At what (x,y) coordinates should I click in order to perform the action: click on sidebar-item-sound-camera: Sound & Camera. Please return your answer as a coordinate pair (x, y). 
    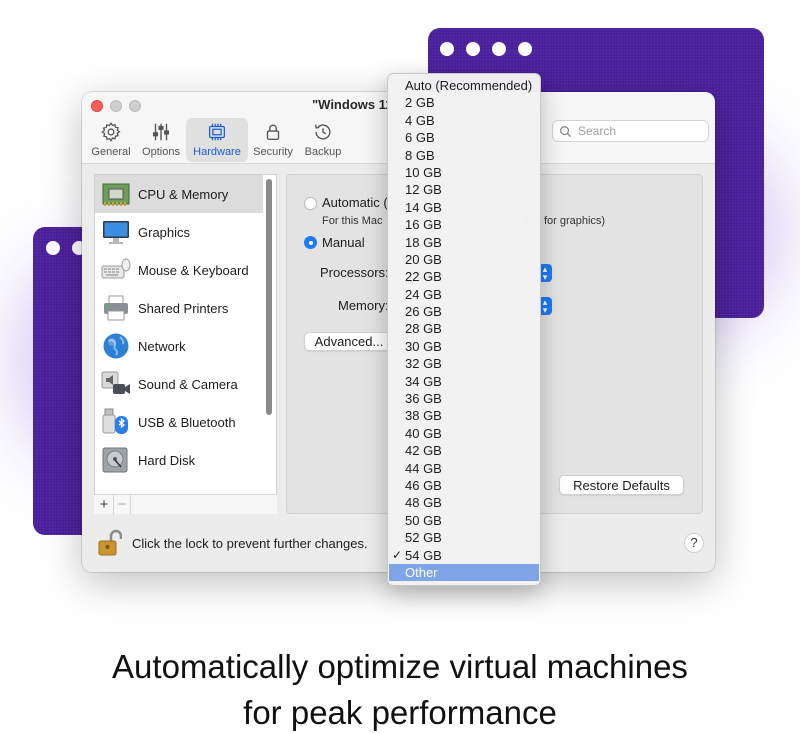
    Looking at the image, I should click on (179, 384).